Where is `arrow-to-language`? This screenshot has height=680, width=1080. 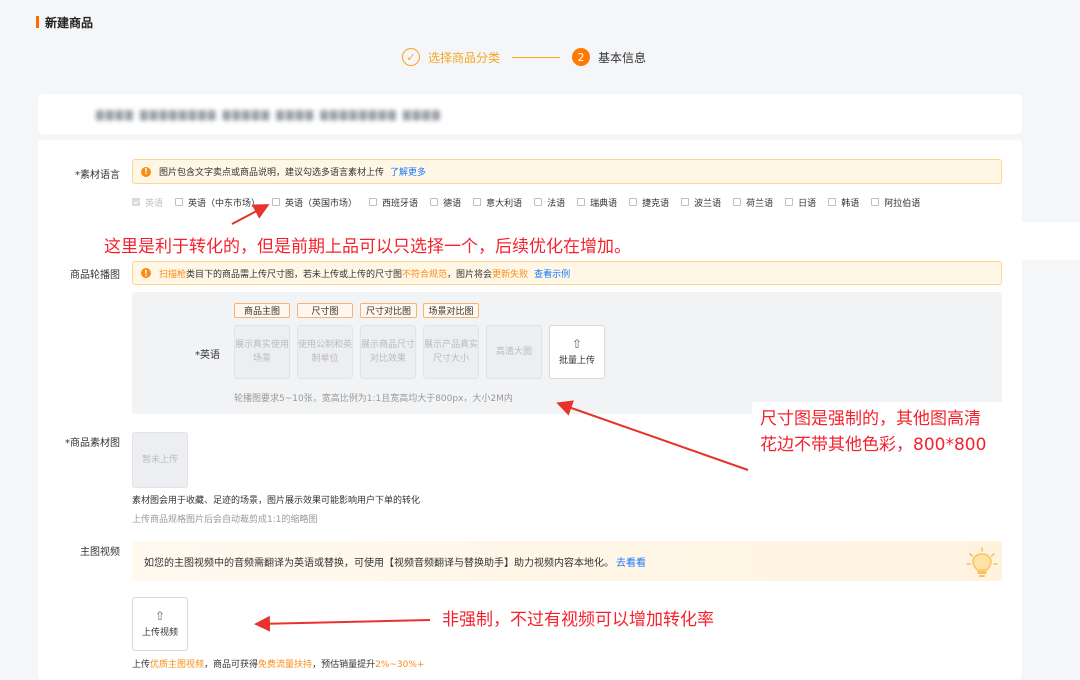
arrow-to-language is located at coordinates (250, 214).